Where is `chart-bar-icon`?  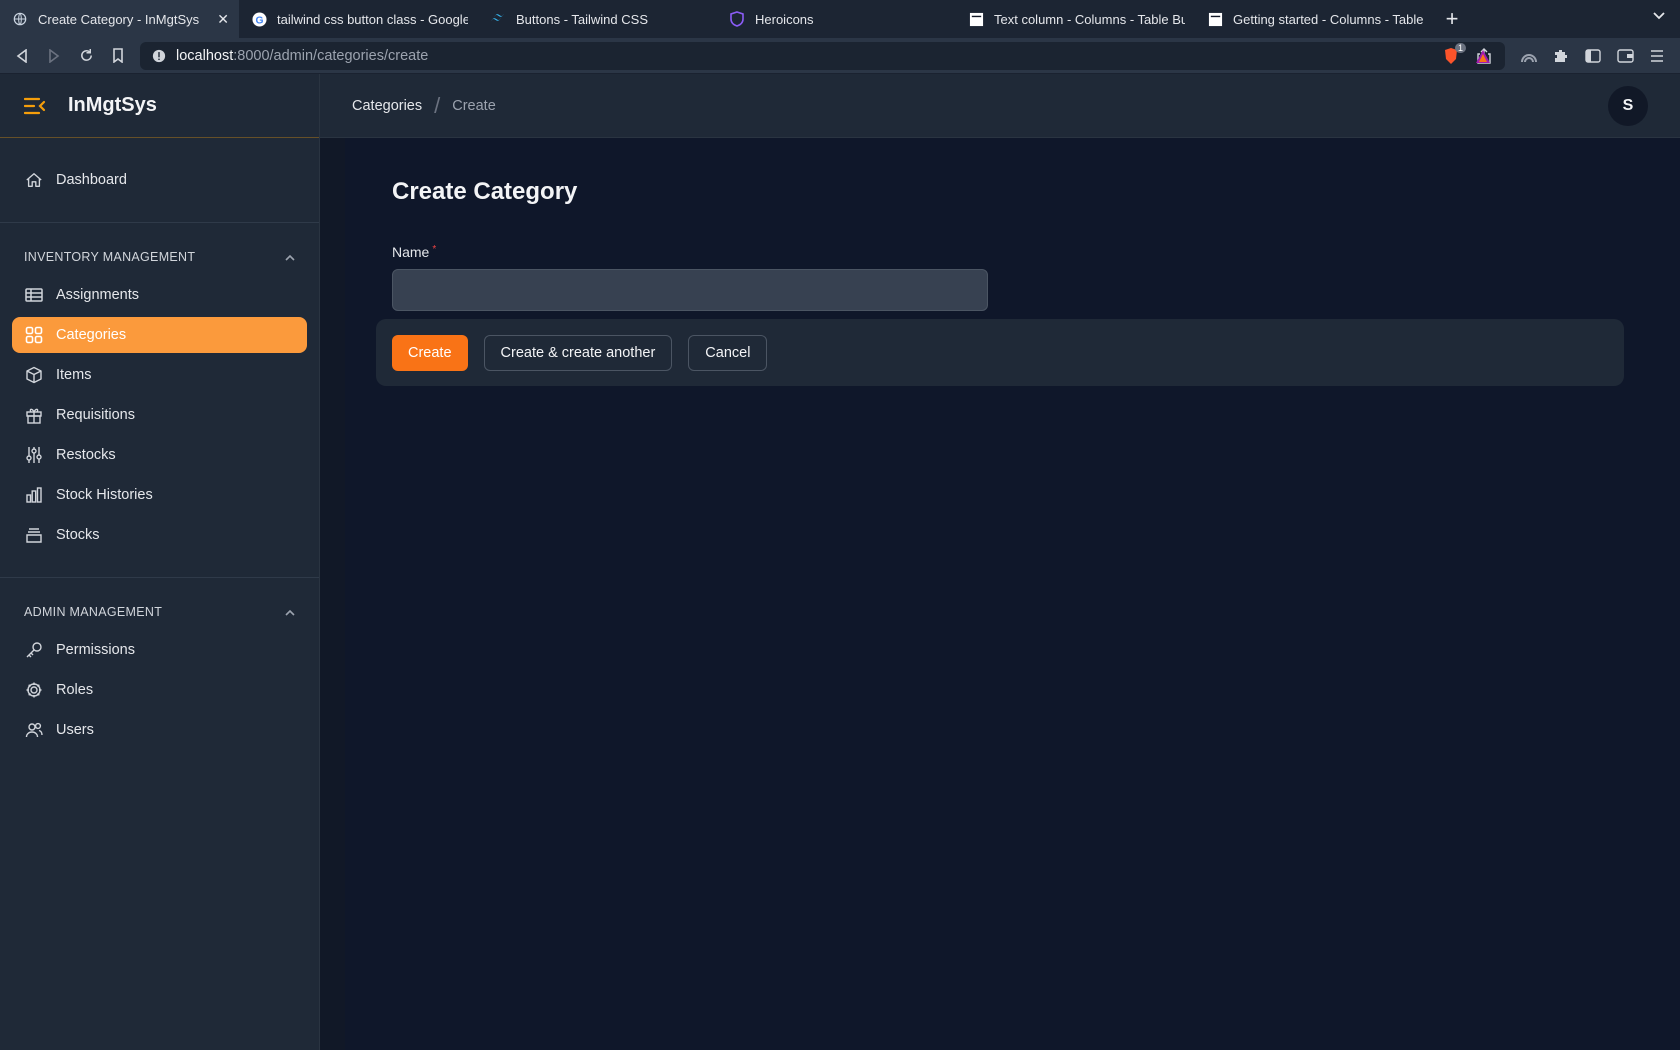 chart-bar-icon is located at coordinates (34, 495).